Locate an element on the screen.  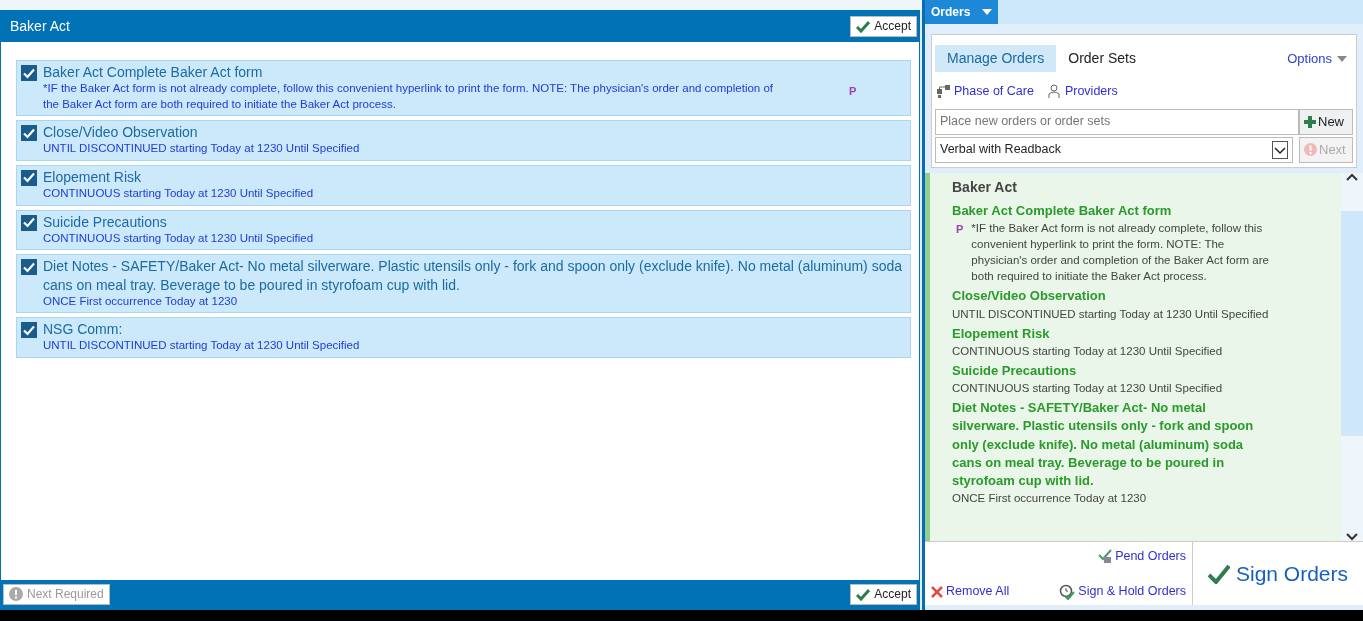
new-button: New is located at coordinates (1326, 121).